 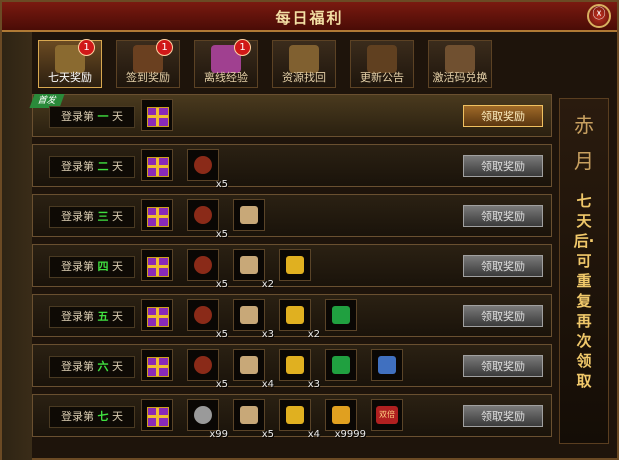 What do you see at coordinates (599, 16) in the screenshot?
I see `close-button: ⓧ` at bounding box center [599, 16].